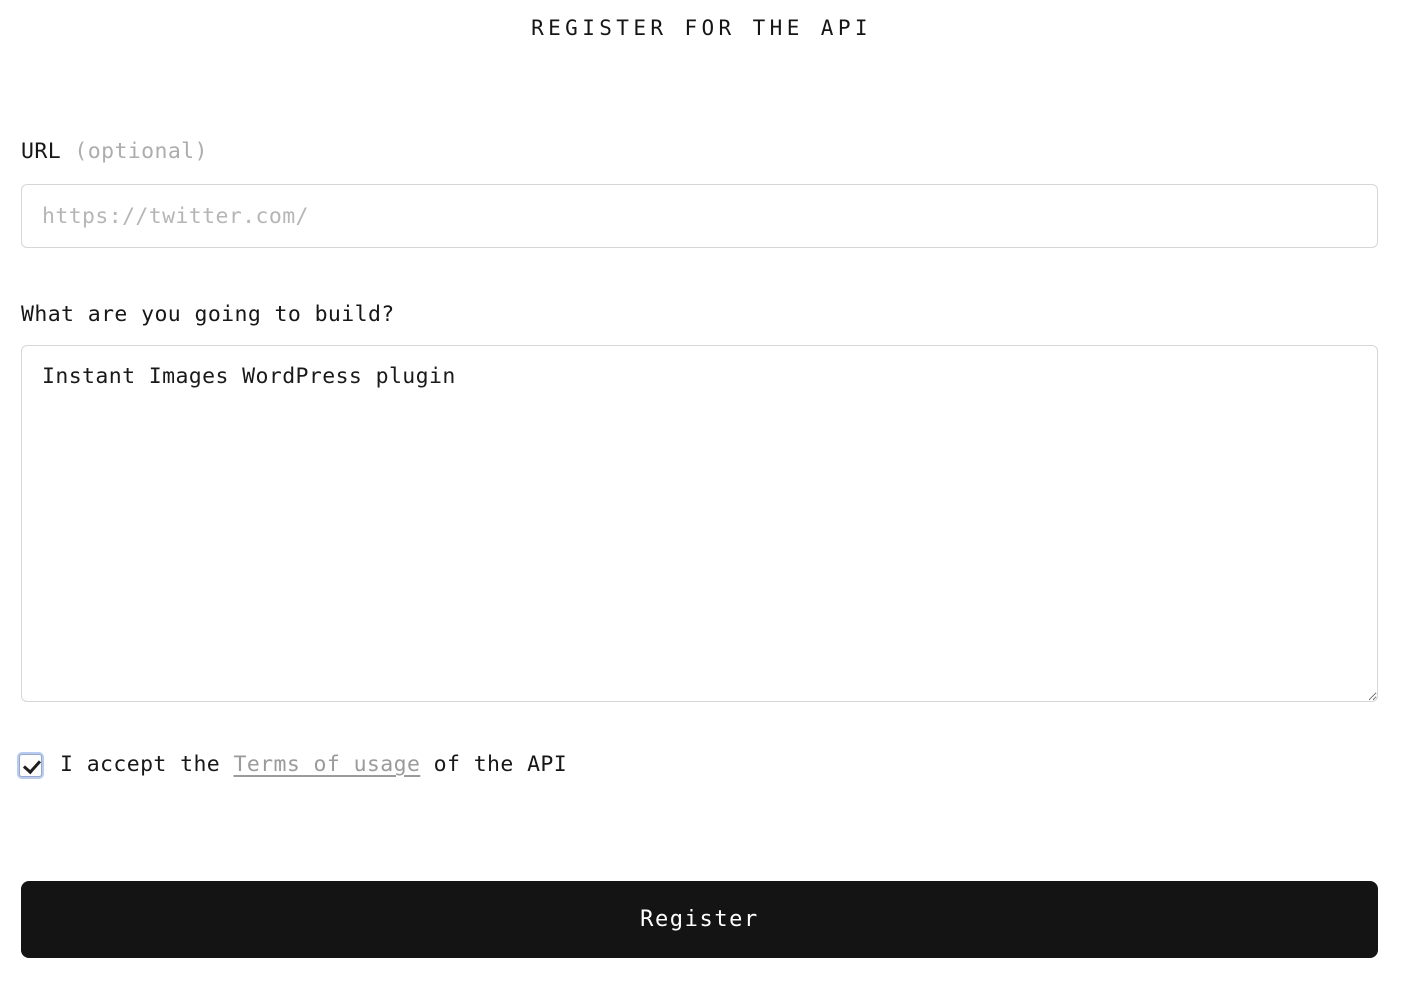 The image size is (1403, 988). I want to click on accept-terms-checkbox, so click(30, 765).